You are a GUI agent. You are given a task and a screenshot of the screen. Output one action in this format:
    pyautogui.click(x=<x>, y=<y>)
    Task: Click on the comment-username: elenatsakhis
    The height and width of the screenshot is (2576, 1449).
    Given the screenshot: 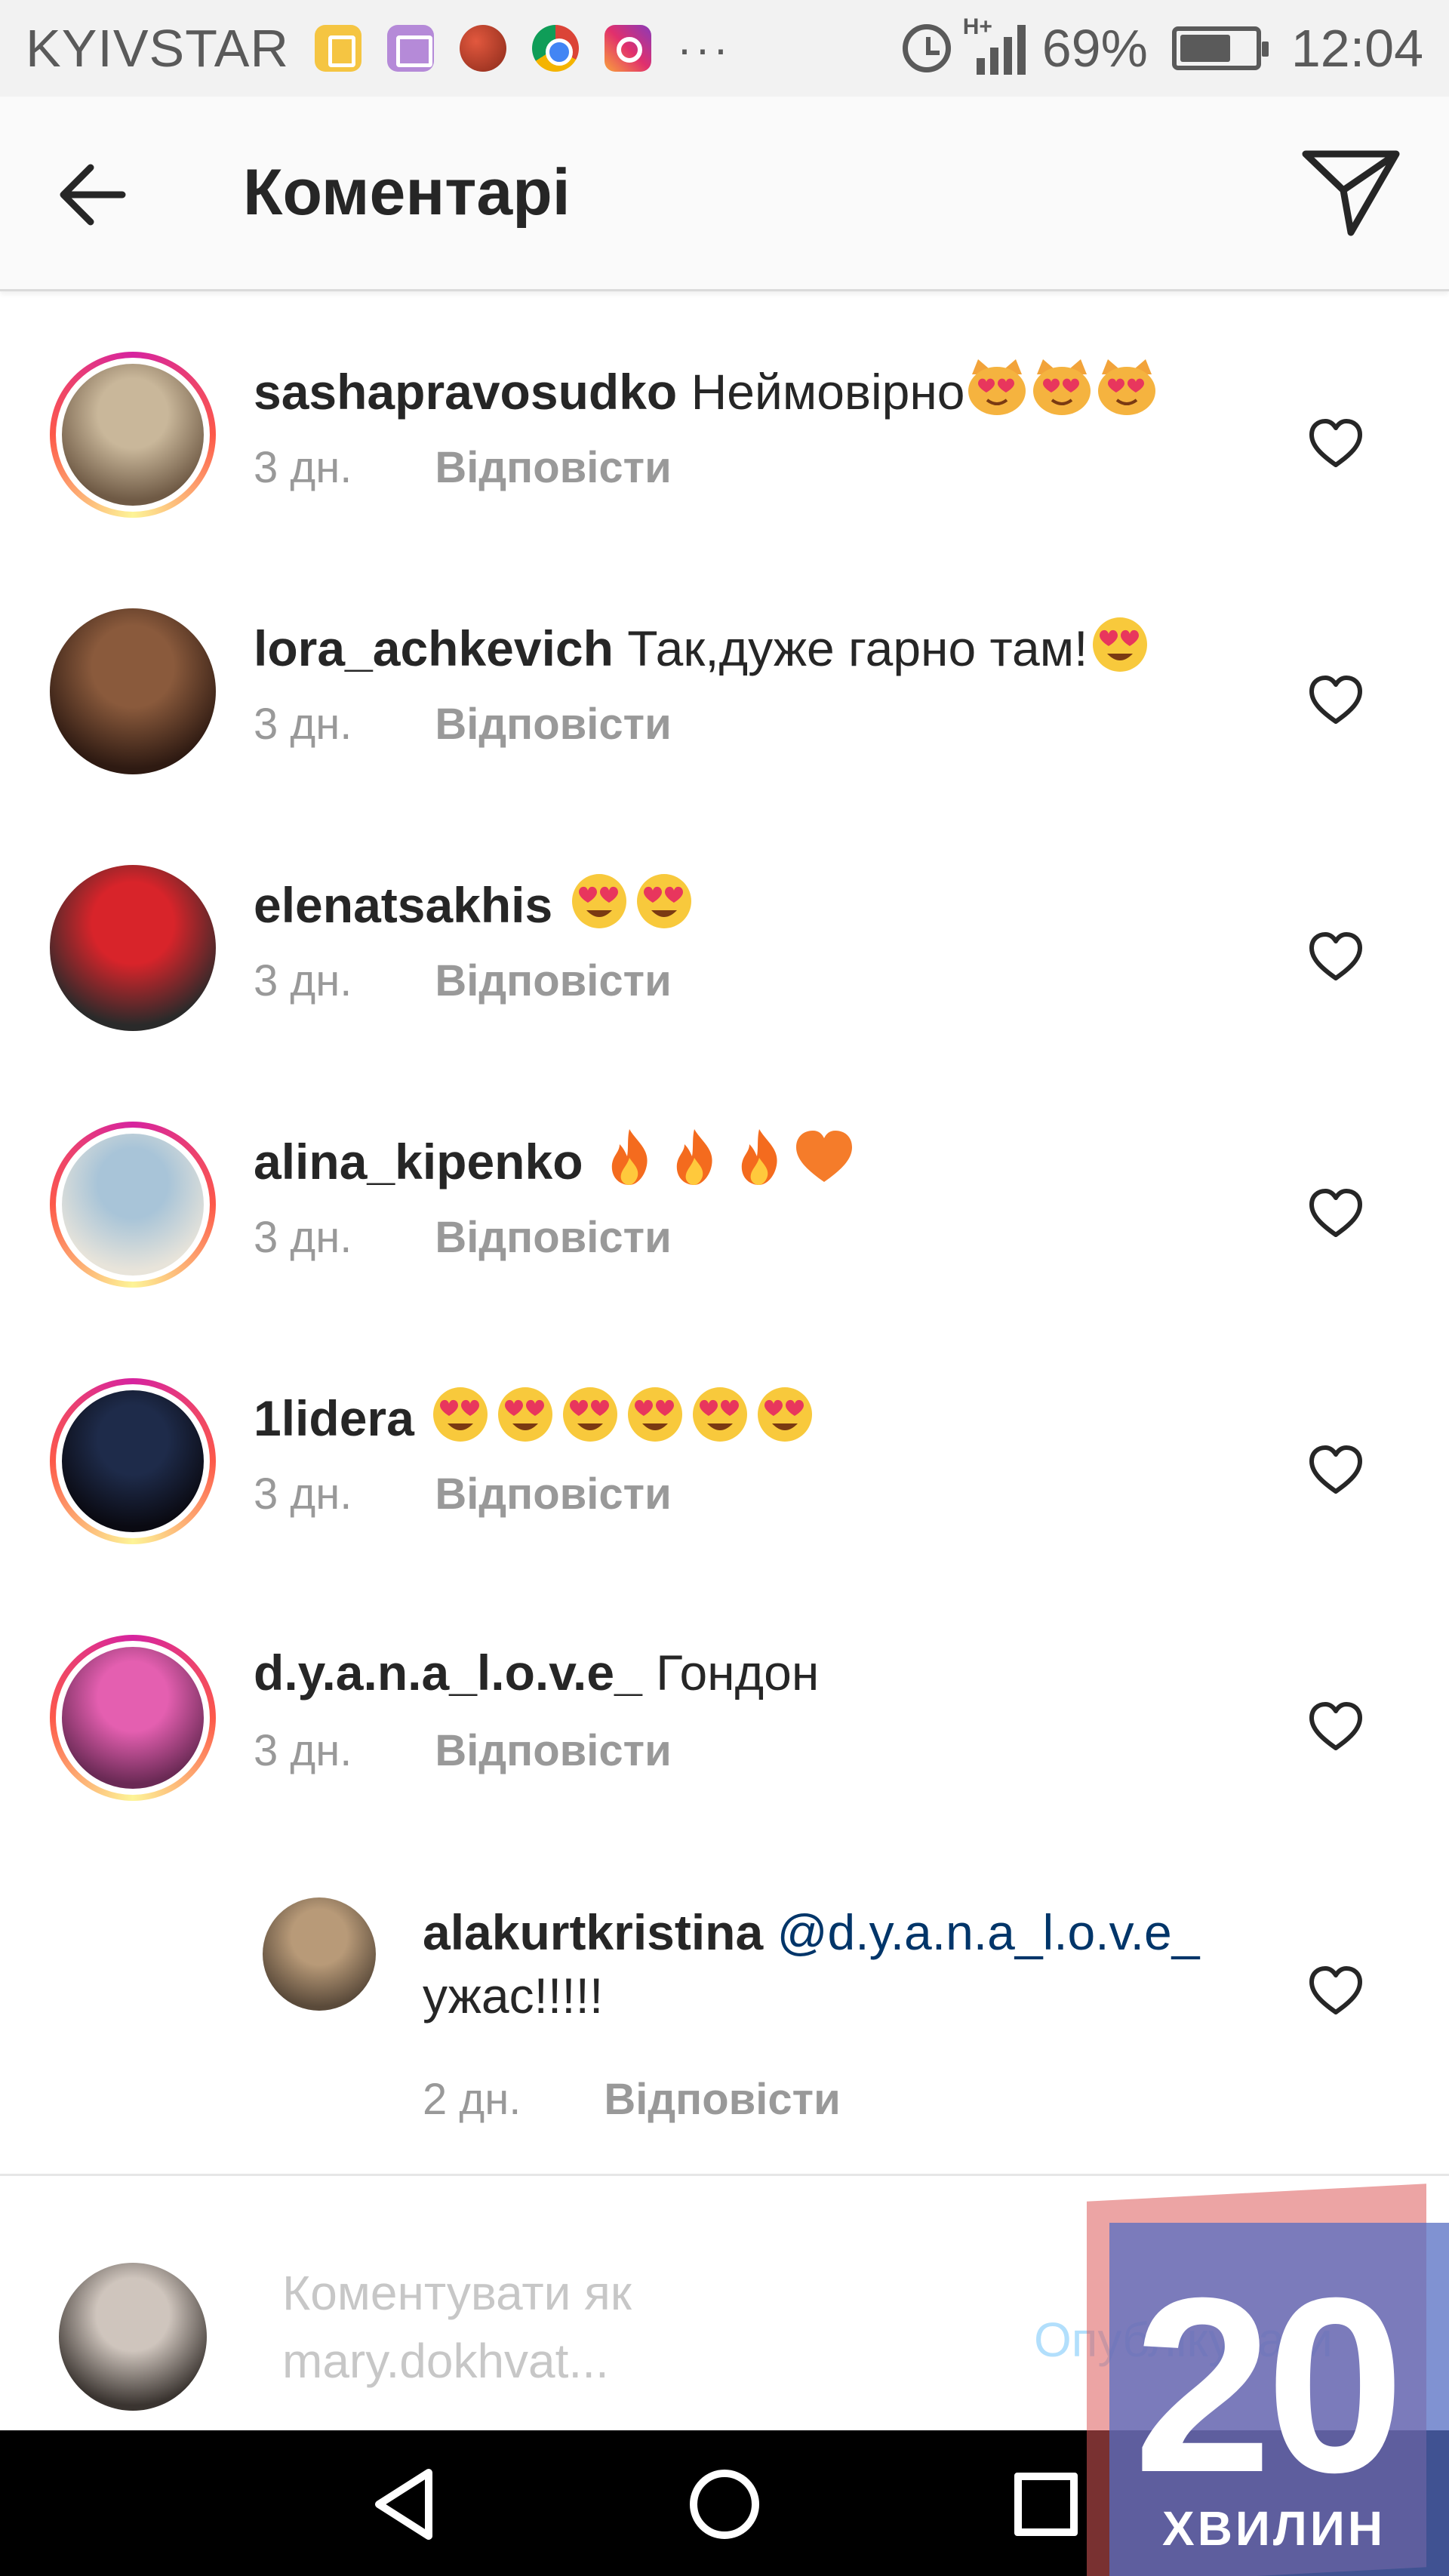 What is the action you would take?
    pyautogui.click(x=403, y=905)
    